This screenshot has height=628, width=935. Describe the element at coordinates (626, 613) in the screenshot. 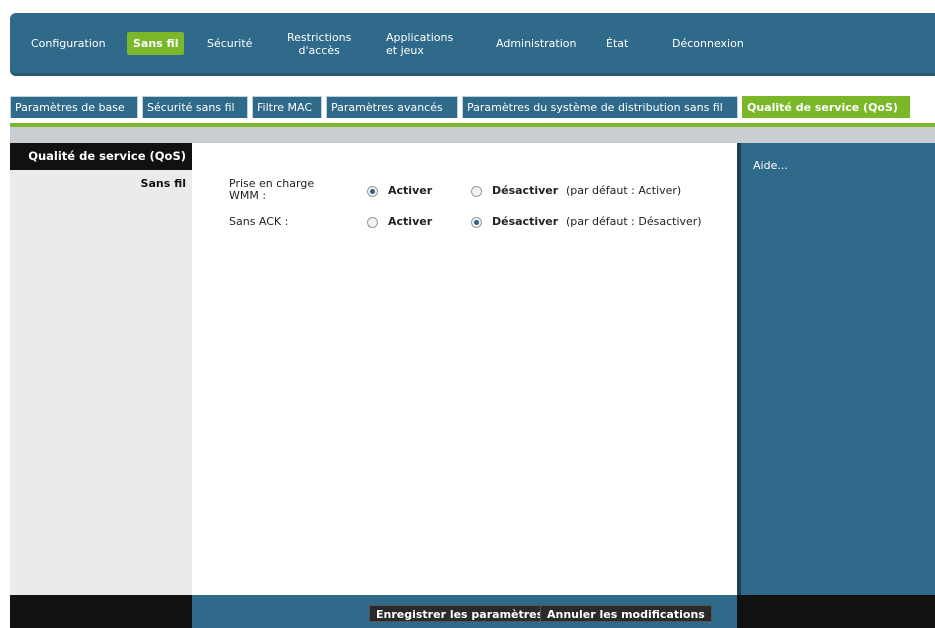

I see `cancel-button: Annuler les modifications` at that location.